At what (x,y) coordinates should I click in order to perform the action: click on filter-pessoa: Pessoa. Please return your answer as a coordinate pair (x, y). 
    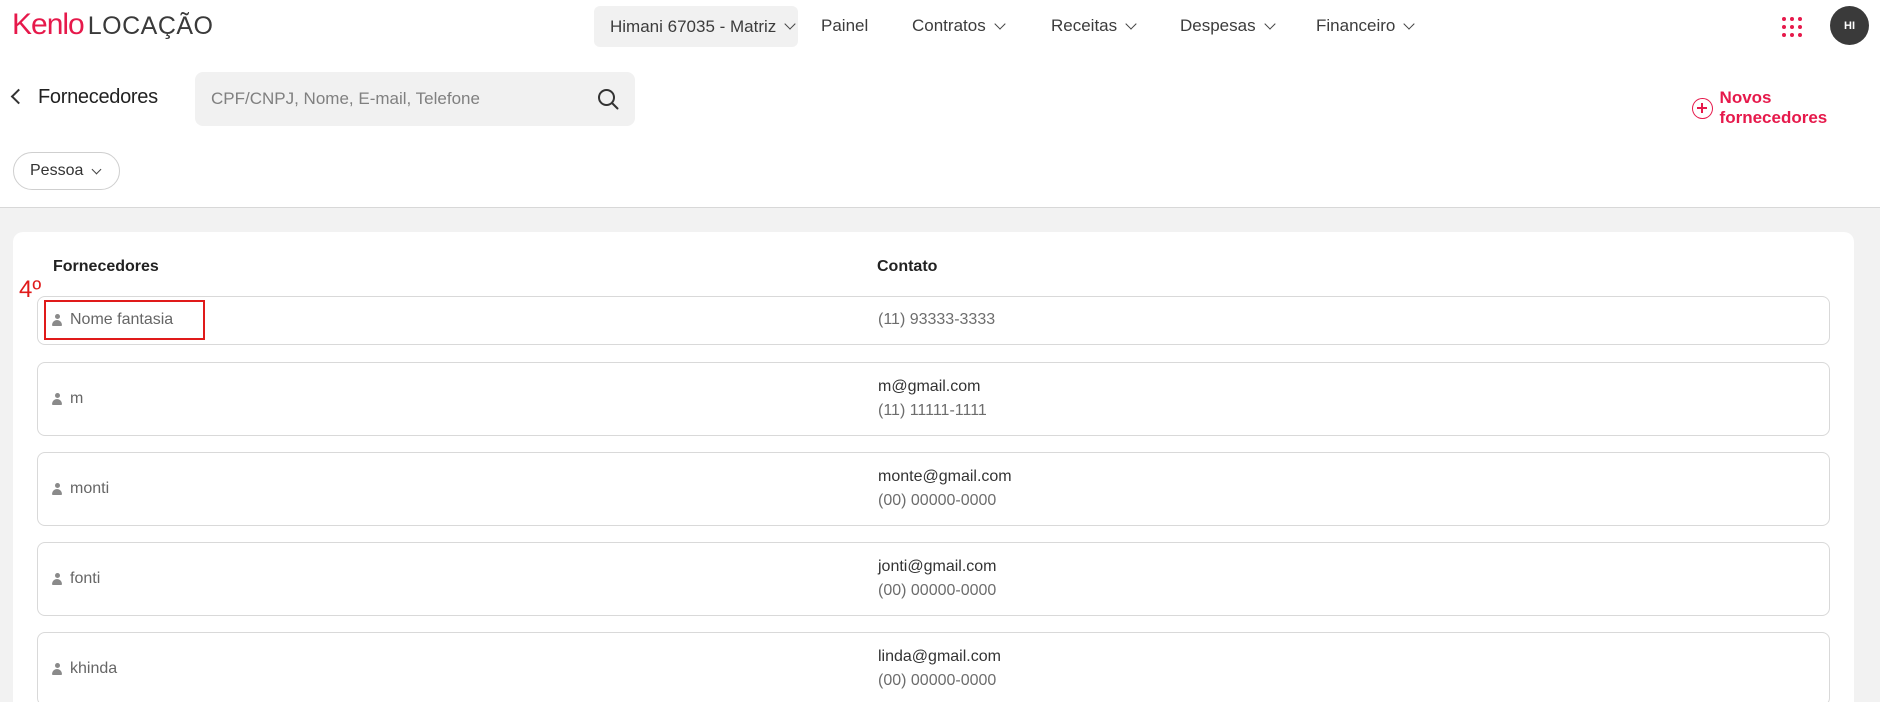
    Looking at the image, I should click on (66, 171).